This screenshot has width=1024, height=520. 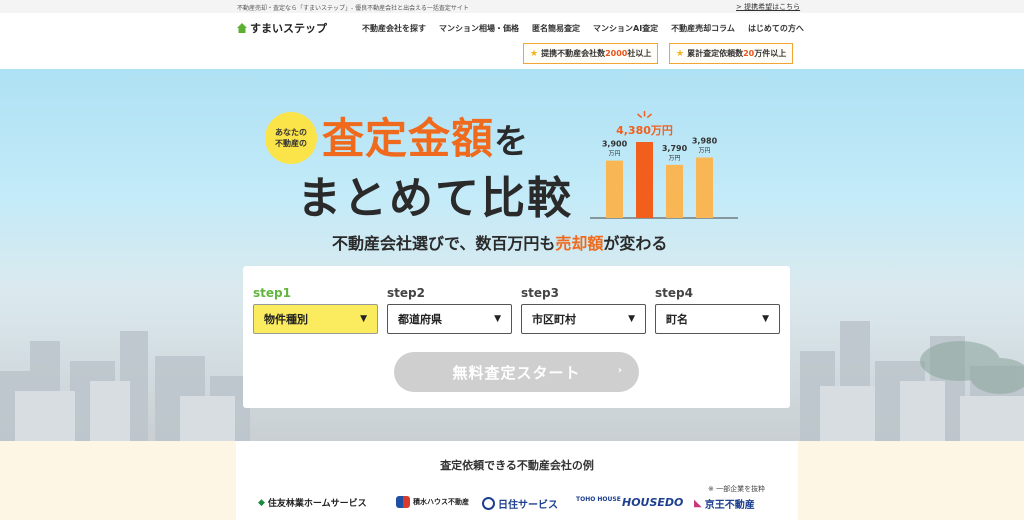 I want to click on step1-group: step1 物件種別 ▼, so click(x=315, y=310).